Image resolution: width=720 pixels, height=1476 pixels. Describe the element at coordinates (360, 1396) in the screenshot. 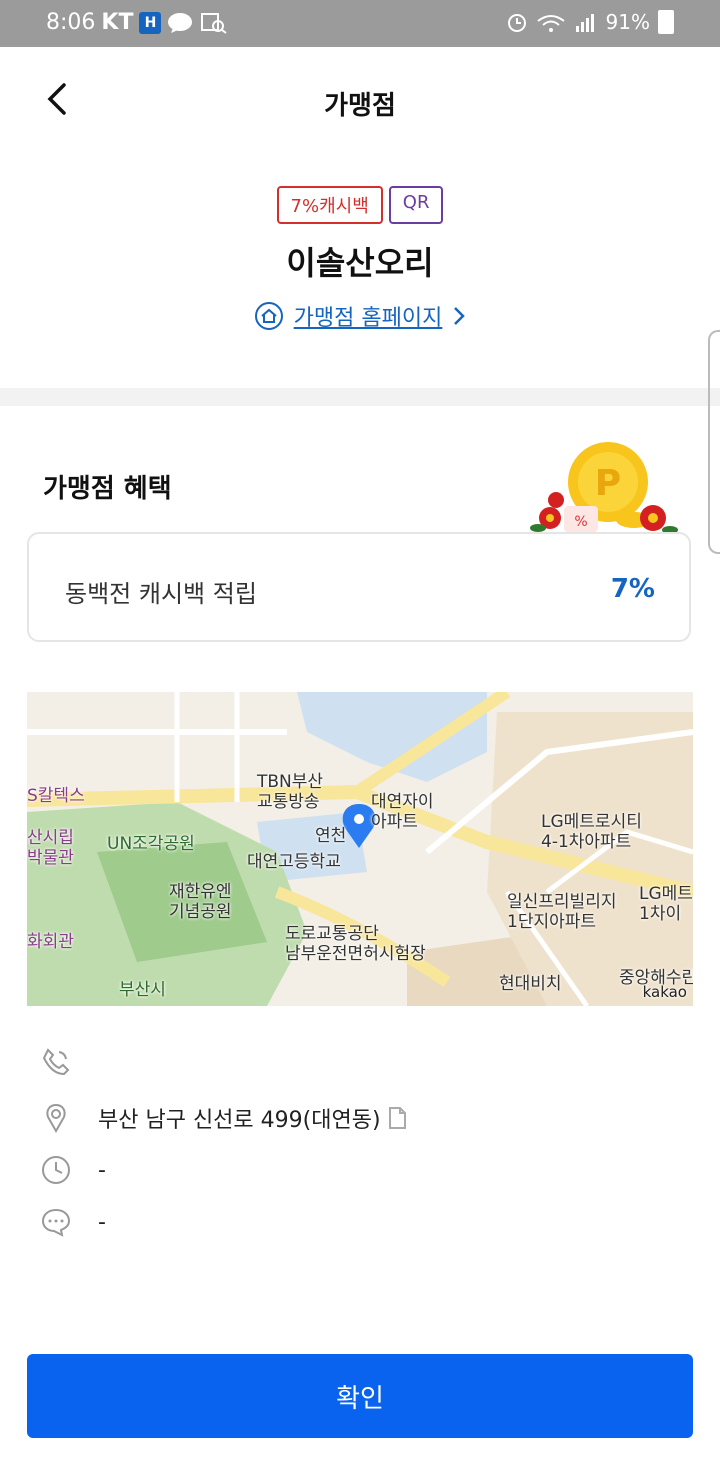

I see `confirm-button: 확인` at that location.